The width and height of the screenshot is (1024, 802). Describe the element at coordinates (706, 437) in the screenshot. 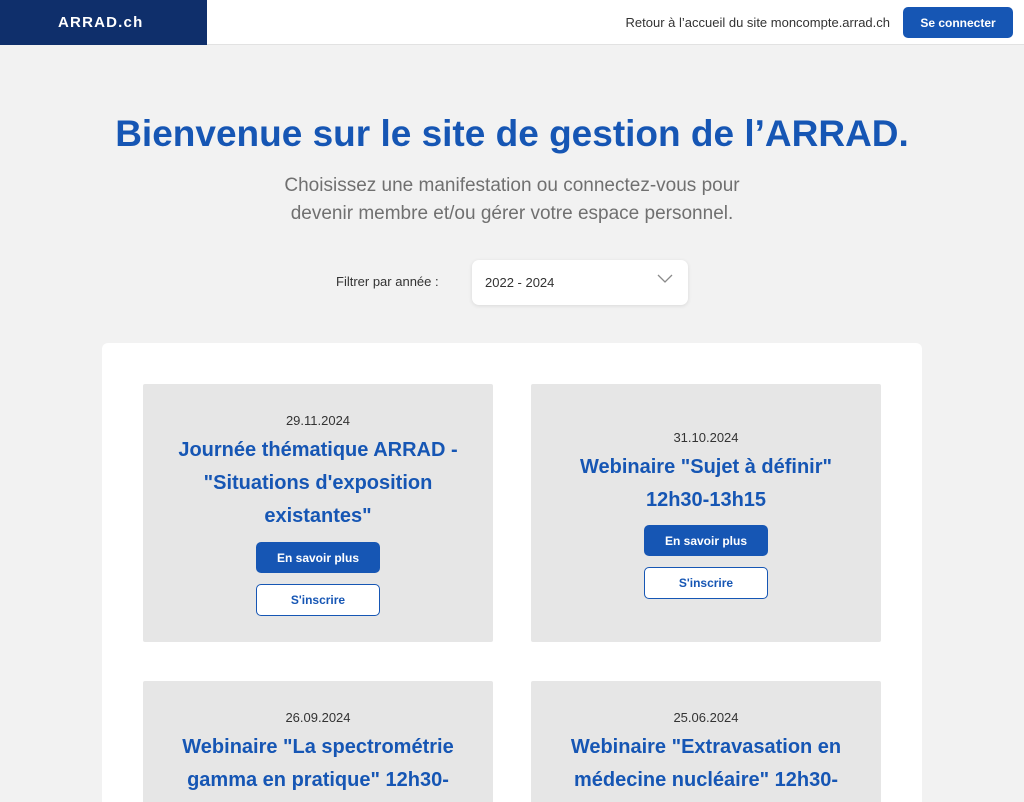

I see `event-date: 31.10.2024` at that location.